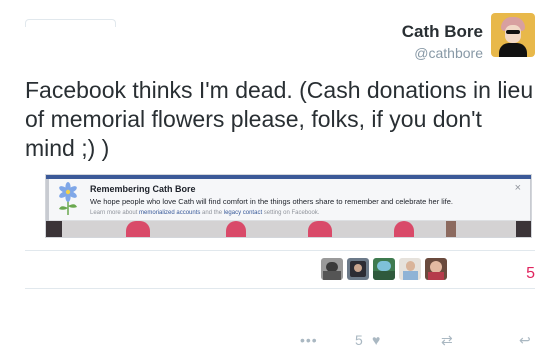 Image resolution: width=560 pixels, height=359 pixels. I want to click on previous-tweet-edge, so click(70, 23).